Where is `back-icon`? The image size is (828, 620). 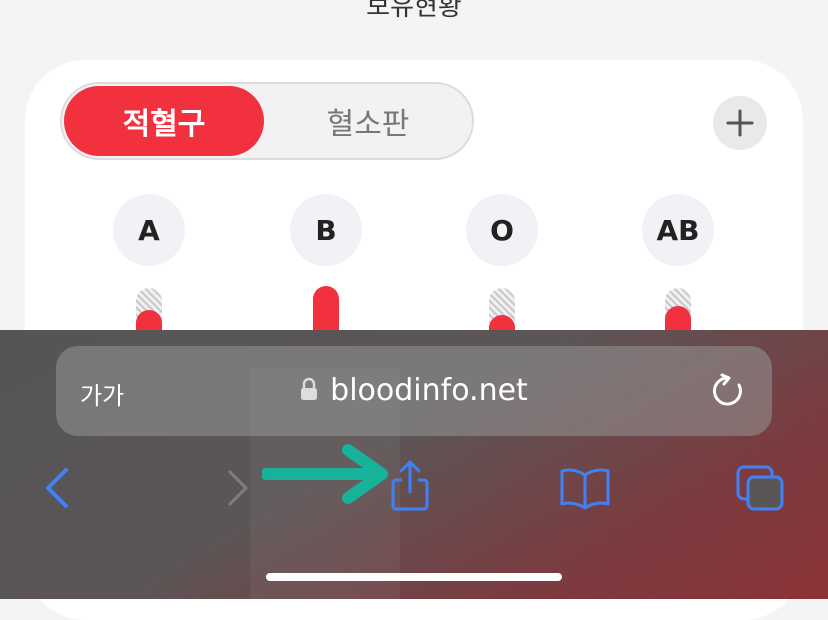 back-icon is located at coordinates (58, 490).